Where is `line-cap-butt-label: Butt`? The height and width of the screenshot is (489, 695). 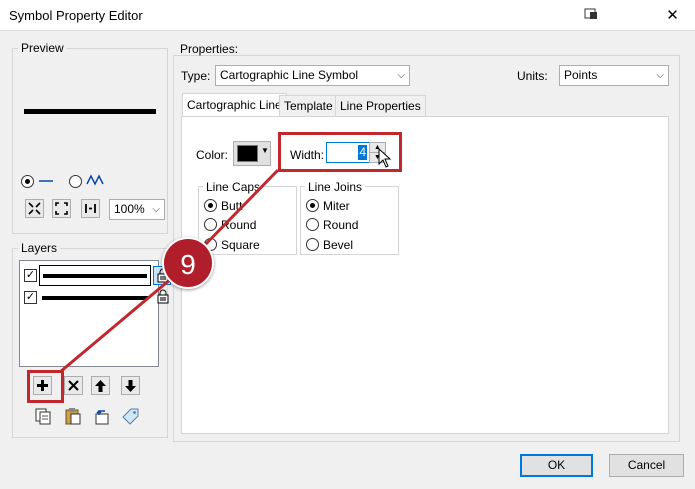
line-cap-butt-label: Butt is located at coordinates (231, 206).